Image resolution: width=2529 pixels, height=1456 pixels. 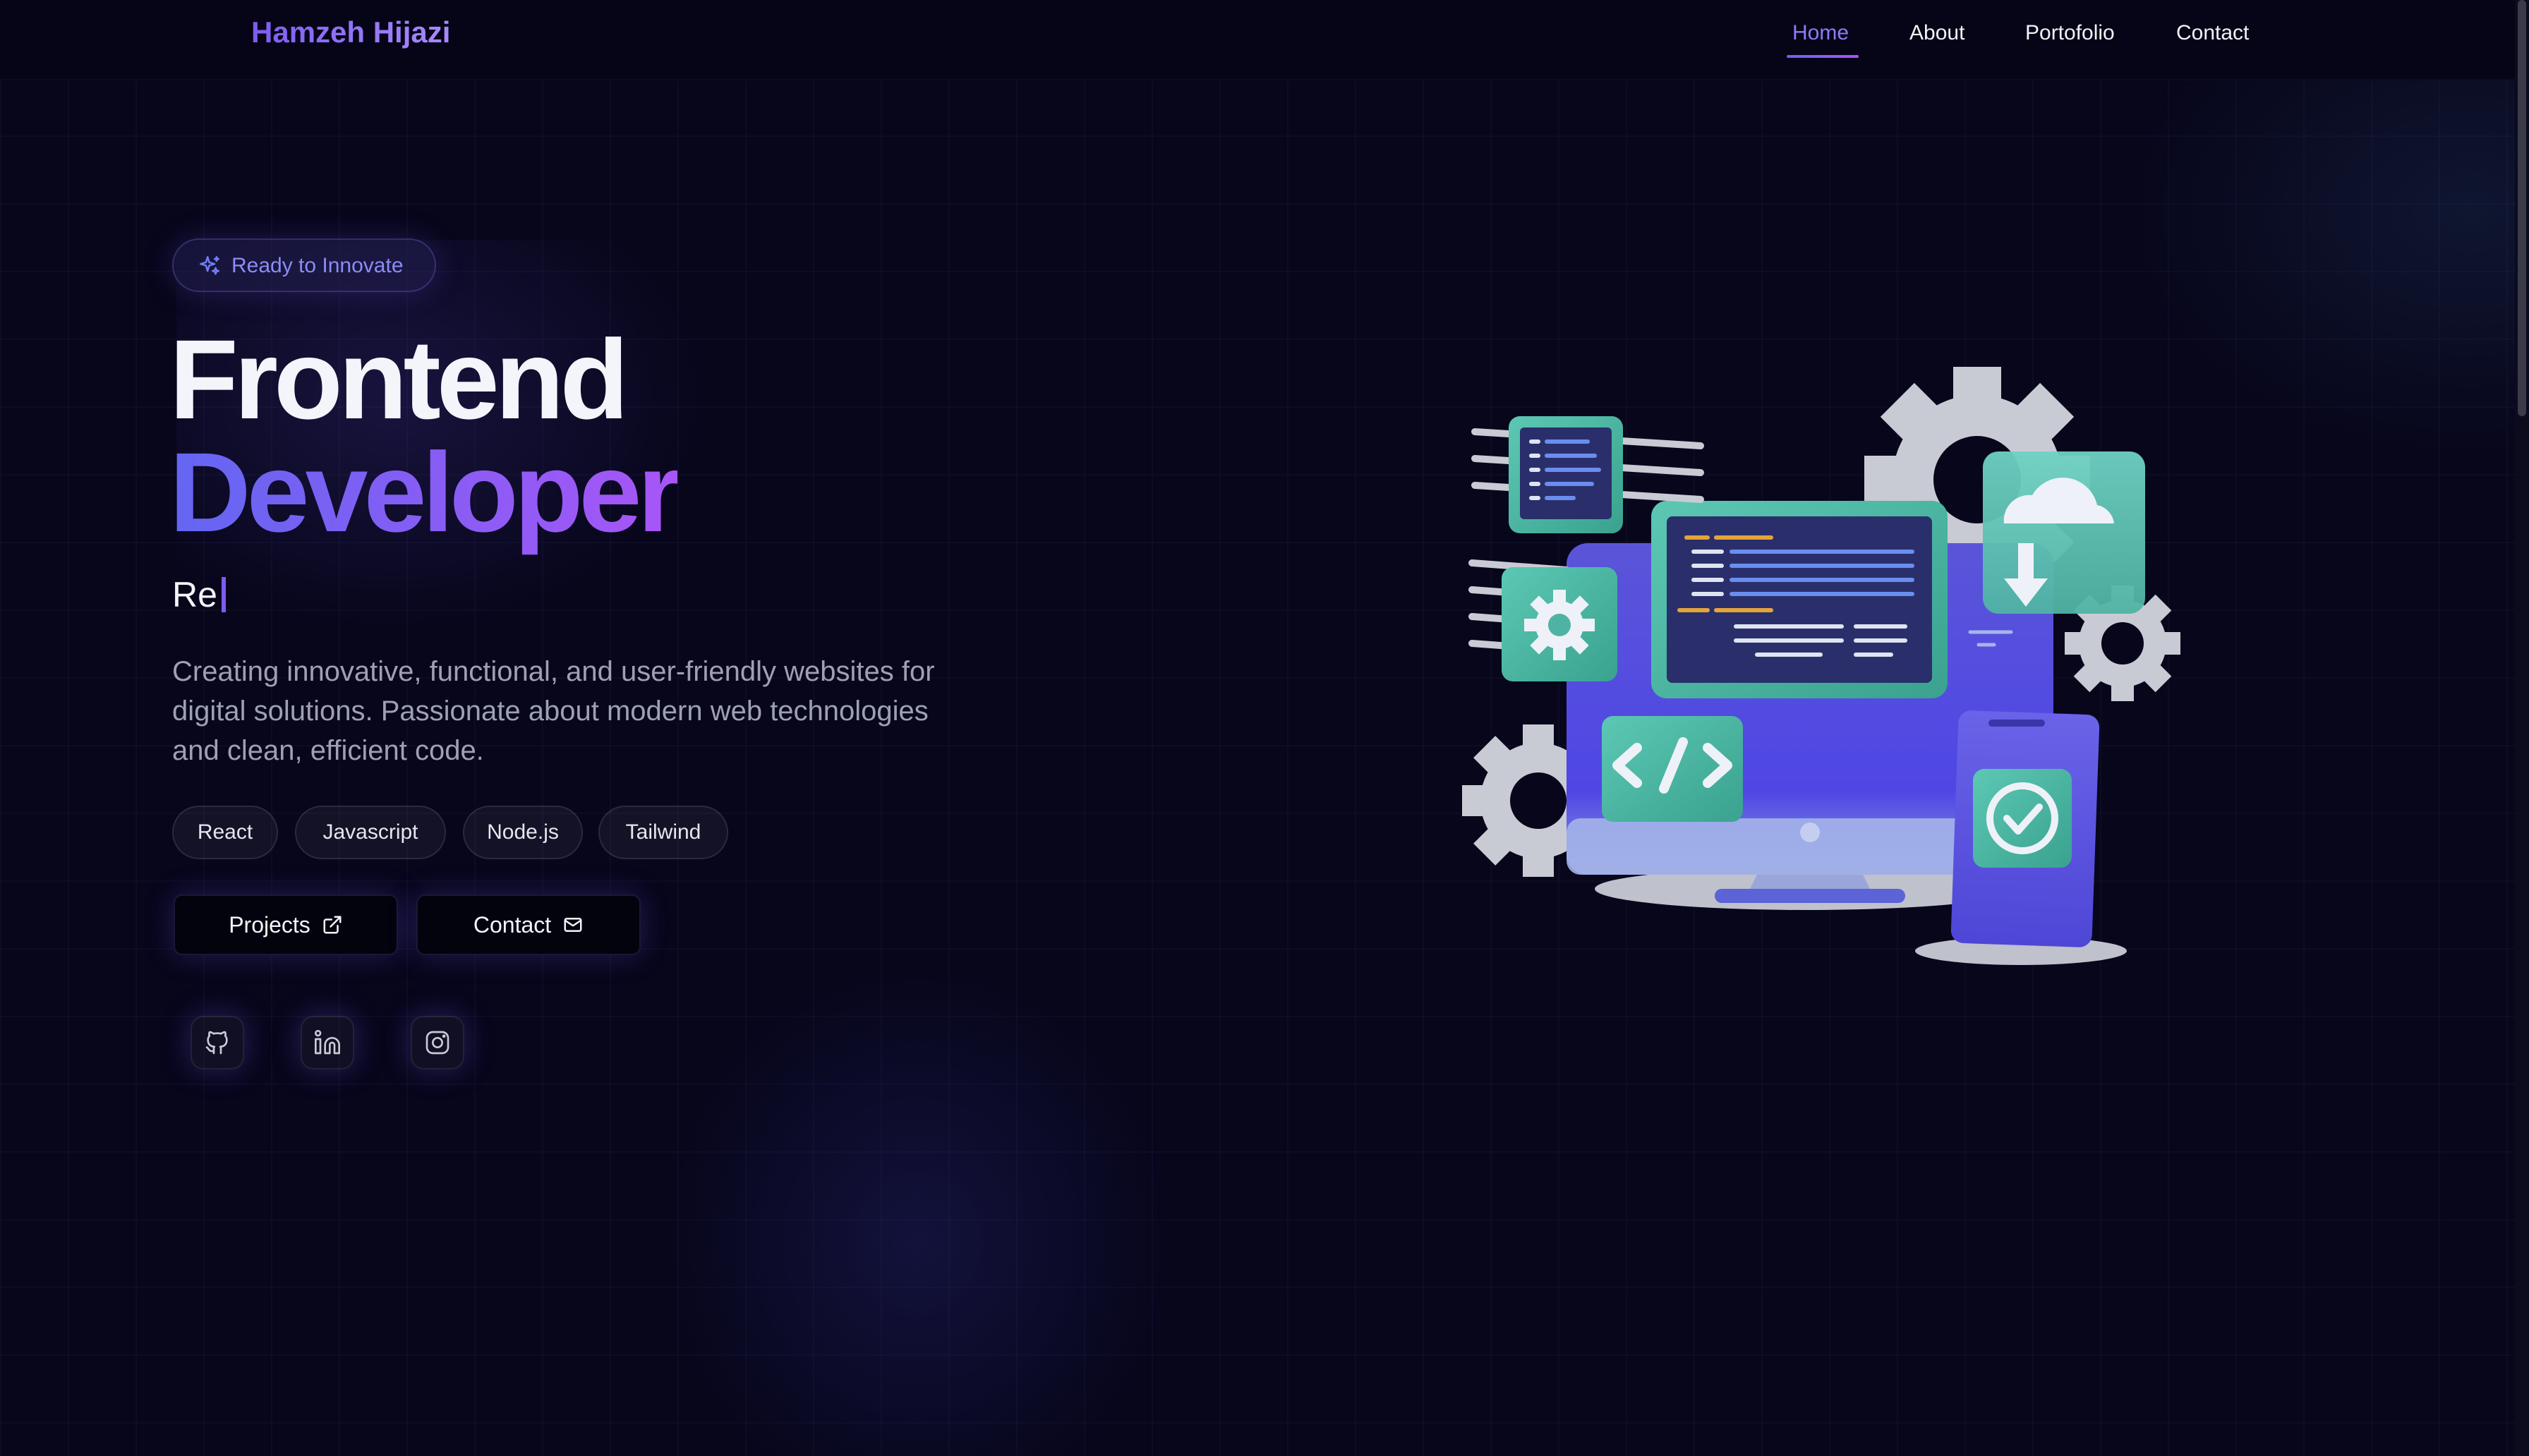 What do you see at coordinates (1821, 666) in the screenshot?
I see `developer-illustration` at bounding box center [1821, 666].